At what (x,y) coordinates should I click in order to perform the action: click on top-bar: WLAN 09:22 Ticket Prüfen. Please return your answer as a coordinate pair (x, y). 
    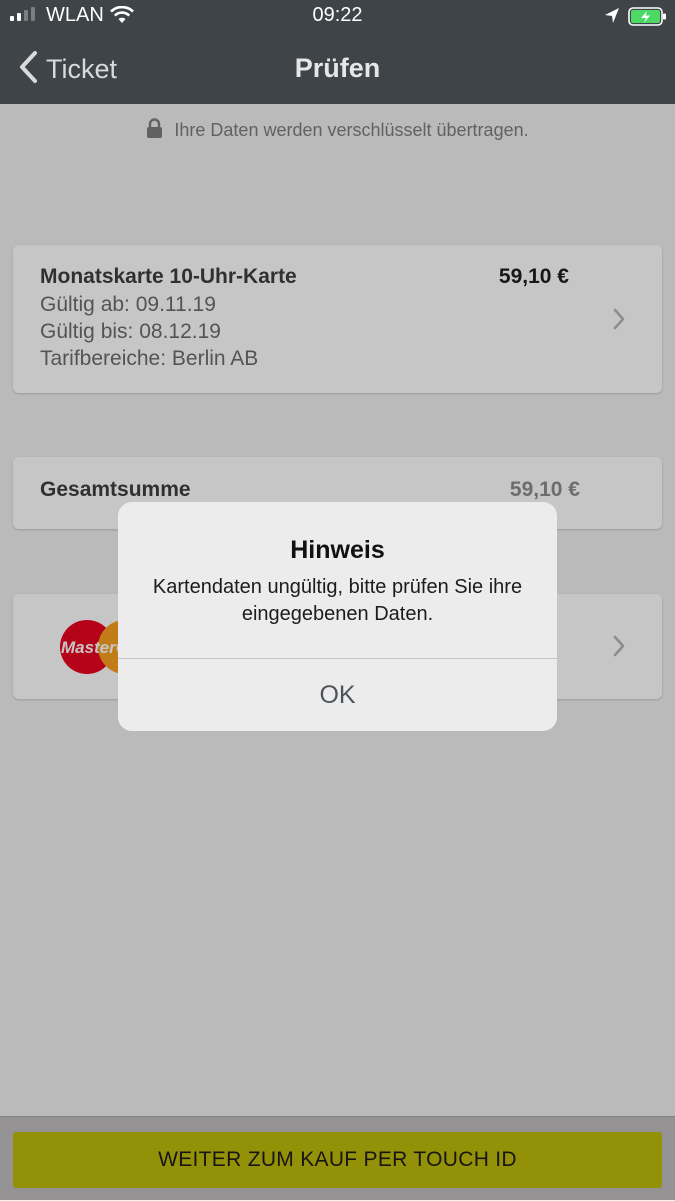
    Looking at the image, I should click on (337, 52).